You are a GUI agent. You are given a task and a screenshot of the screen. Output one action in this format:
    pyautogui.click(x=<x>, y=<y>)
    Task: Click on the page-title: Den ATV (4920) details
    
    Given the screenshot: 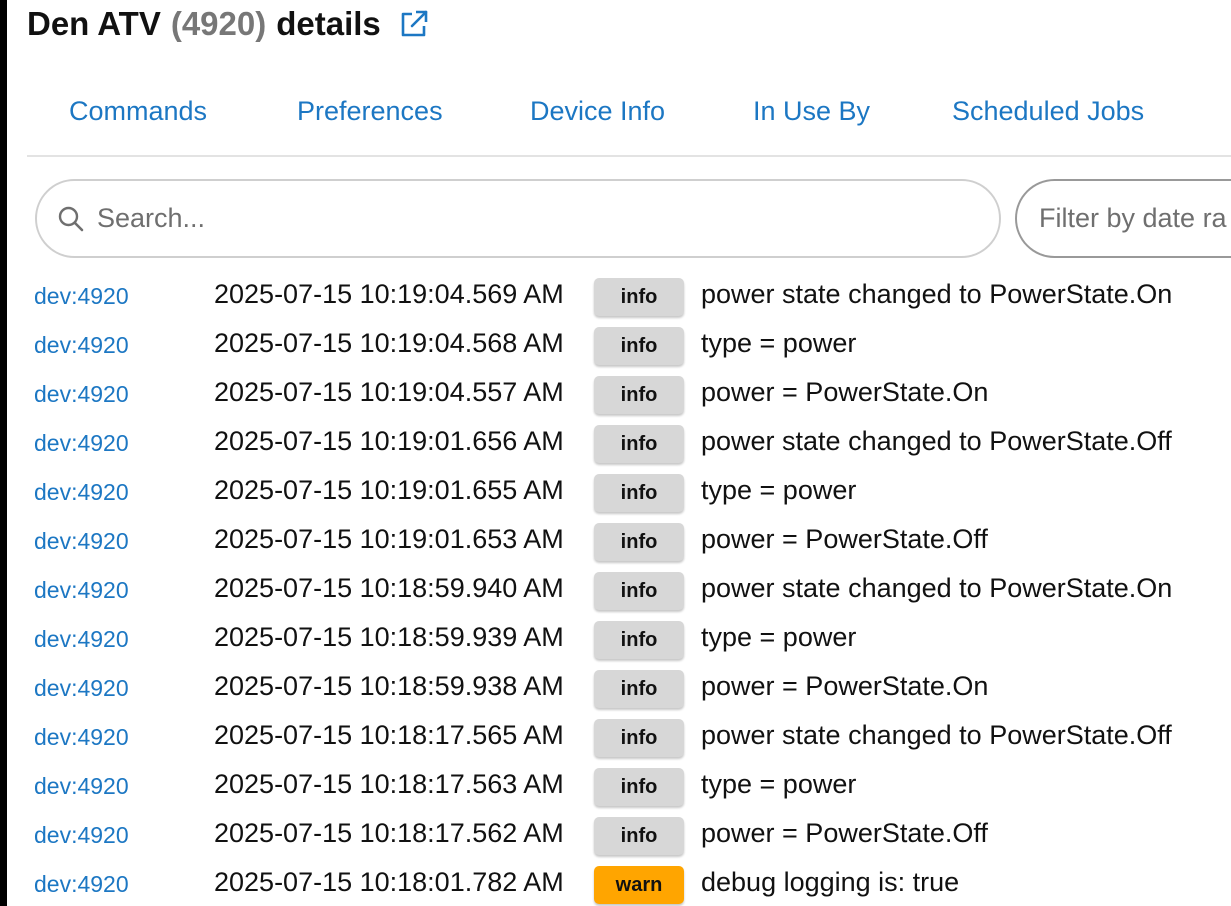 What is the action you would take?
    pyautogui.click(x=228, y=24)
    